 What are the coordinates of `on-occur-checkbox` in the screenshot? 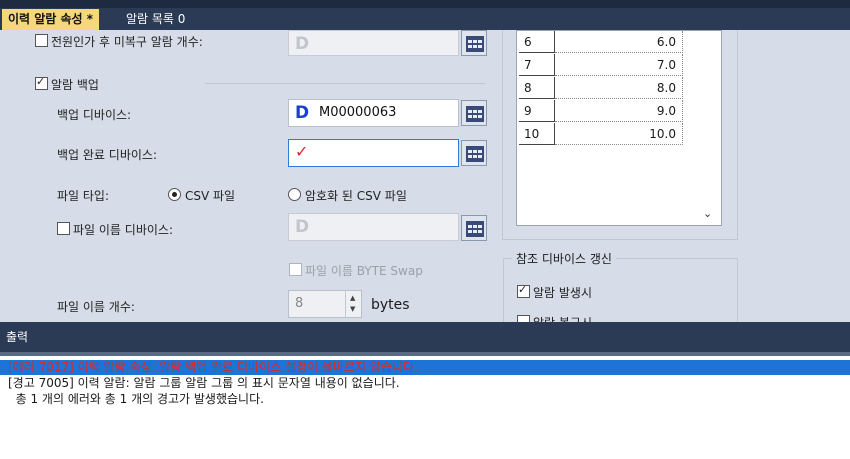 It's located at (523, 290).